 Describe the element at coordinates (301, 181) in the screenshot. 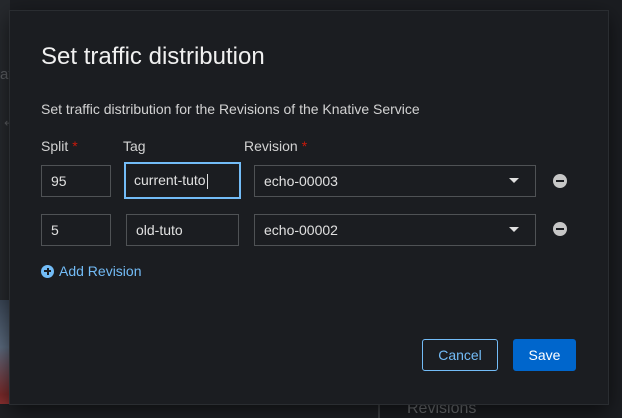

I see `revision-select-value: echo-00003` at that location.